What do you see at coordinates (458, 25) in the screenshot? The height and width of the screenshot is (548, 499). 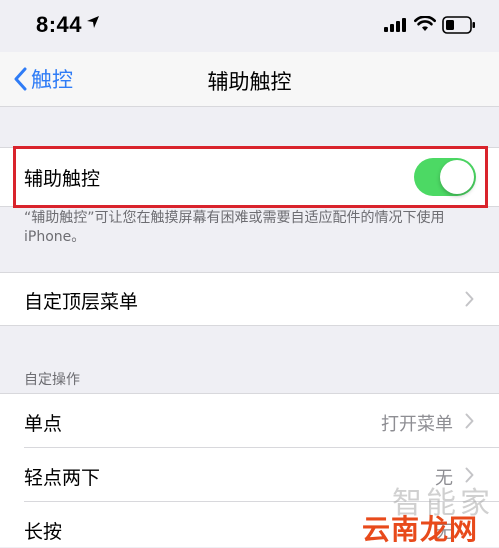 I see `battery-icon` at bounding box center [458, 25].